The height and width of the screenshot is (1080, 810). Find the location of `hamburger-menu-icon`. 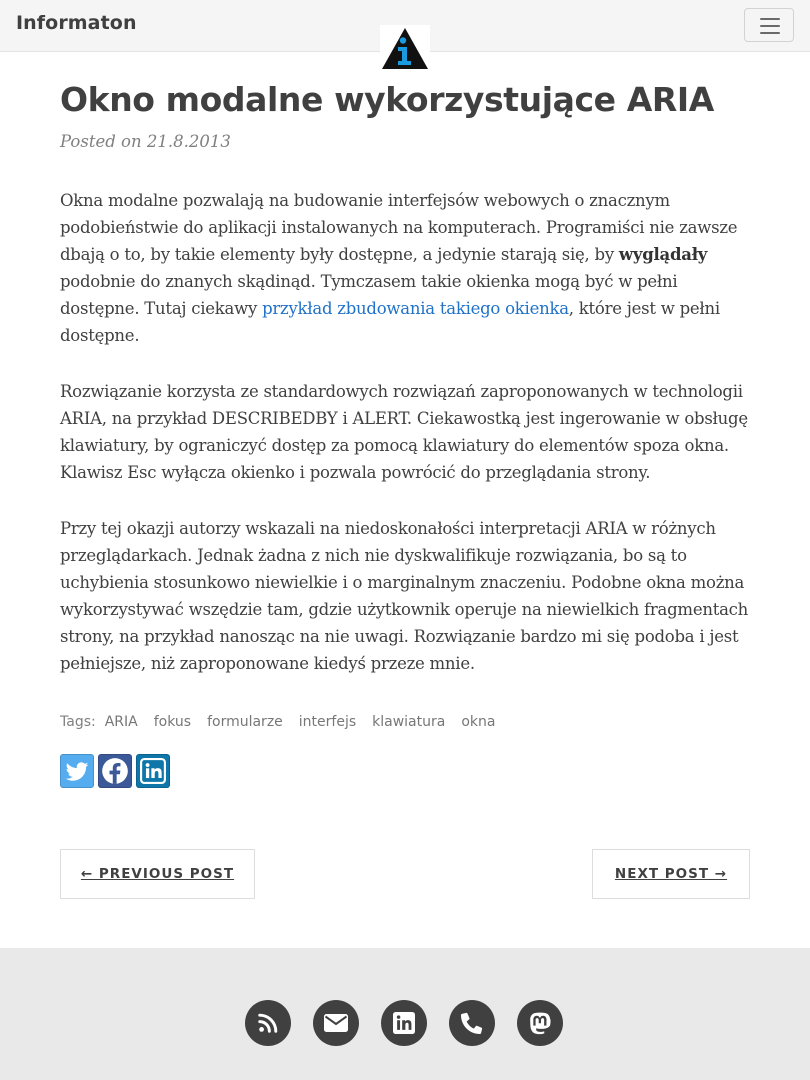

hamburger-menu-icon is located at coordinates (770, 26).